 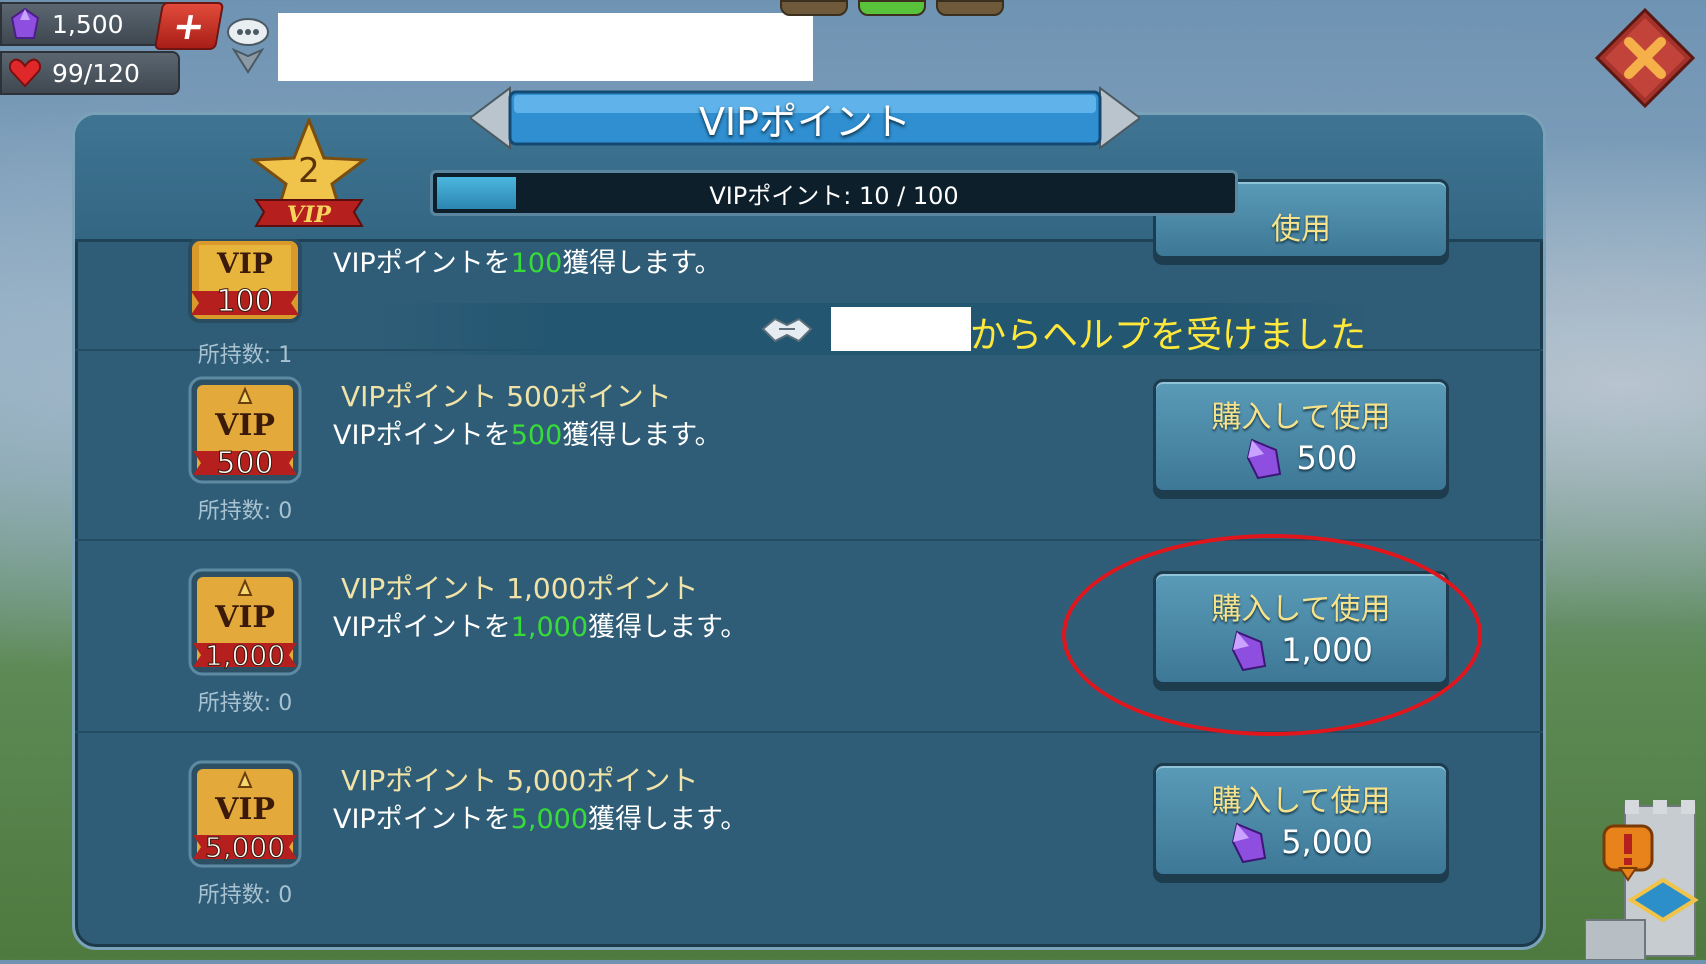 I want to click on vip-progress-text: VIPポイント: 10 / 100, so click(x=834, y=195).